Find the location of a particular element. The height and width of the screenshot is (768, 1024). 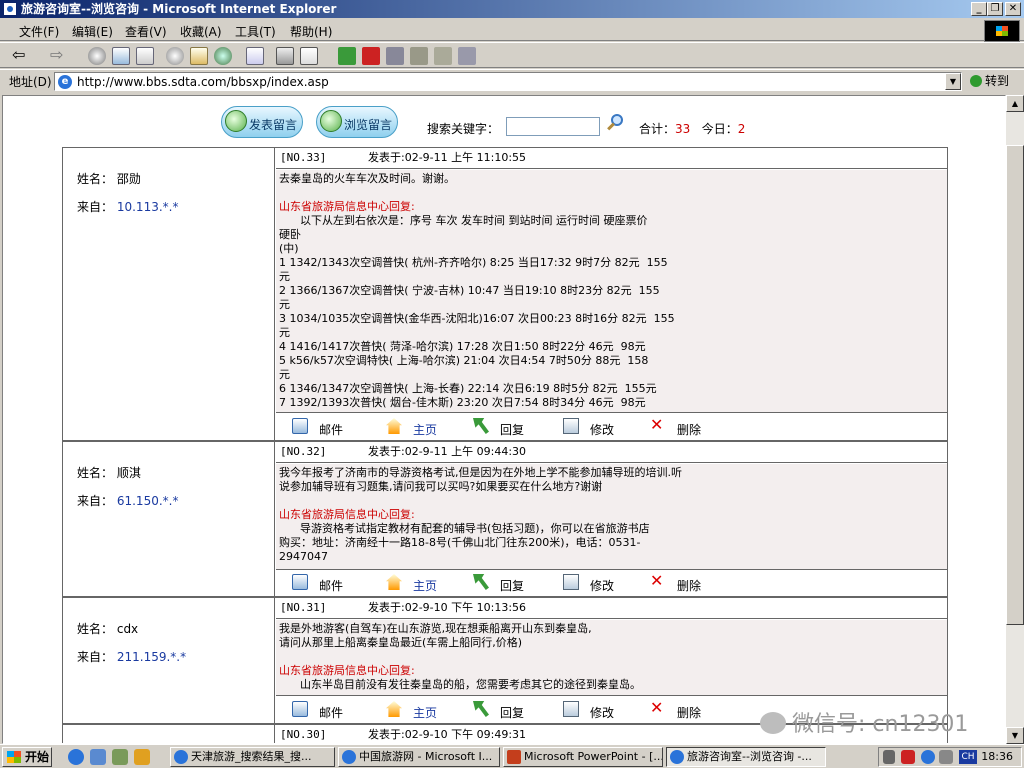

go-label: 转到 is located at coordinates (997, 81).